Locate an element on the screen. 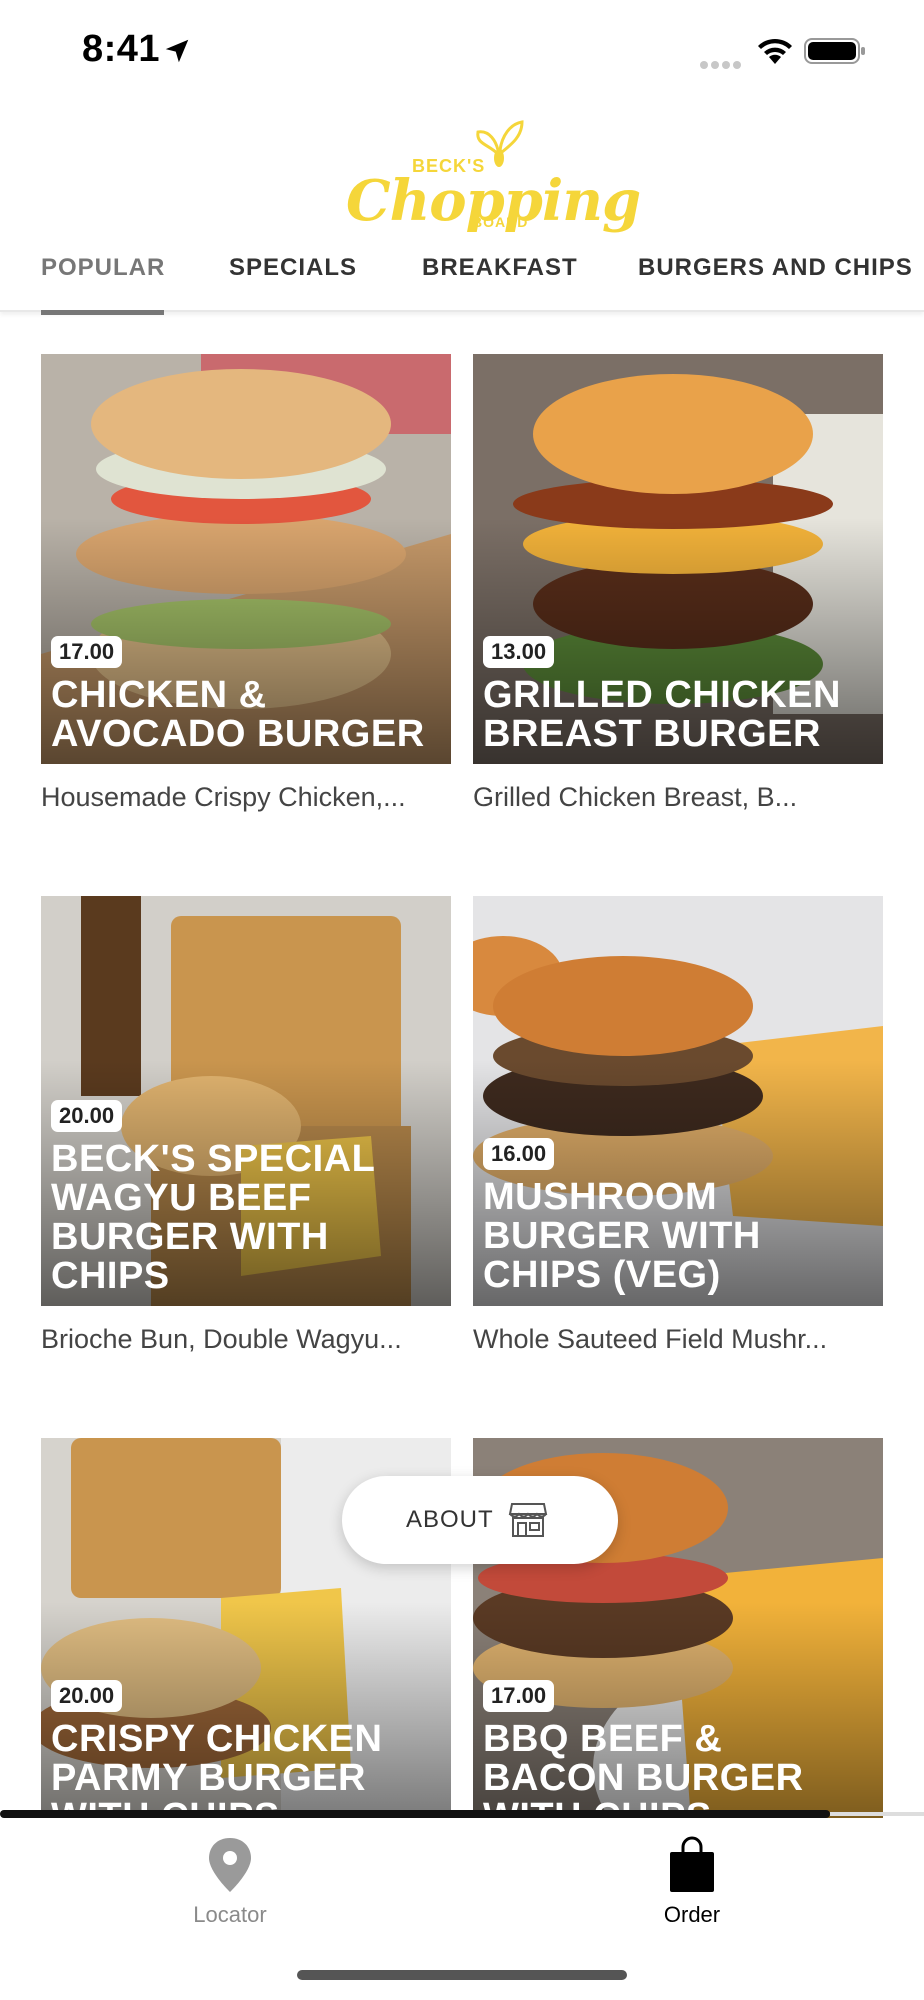 The height and width of the screenshot is (2000, 924). store-icon is located at coordinates (528, 1520).